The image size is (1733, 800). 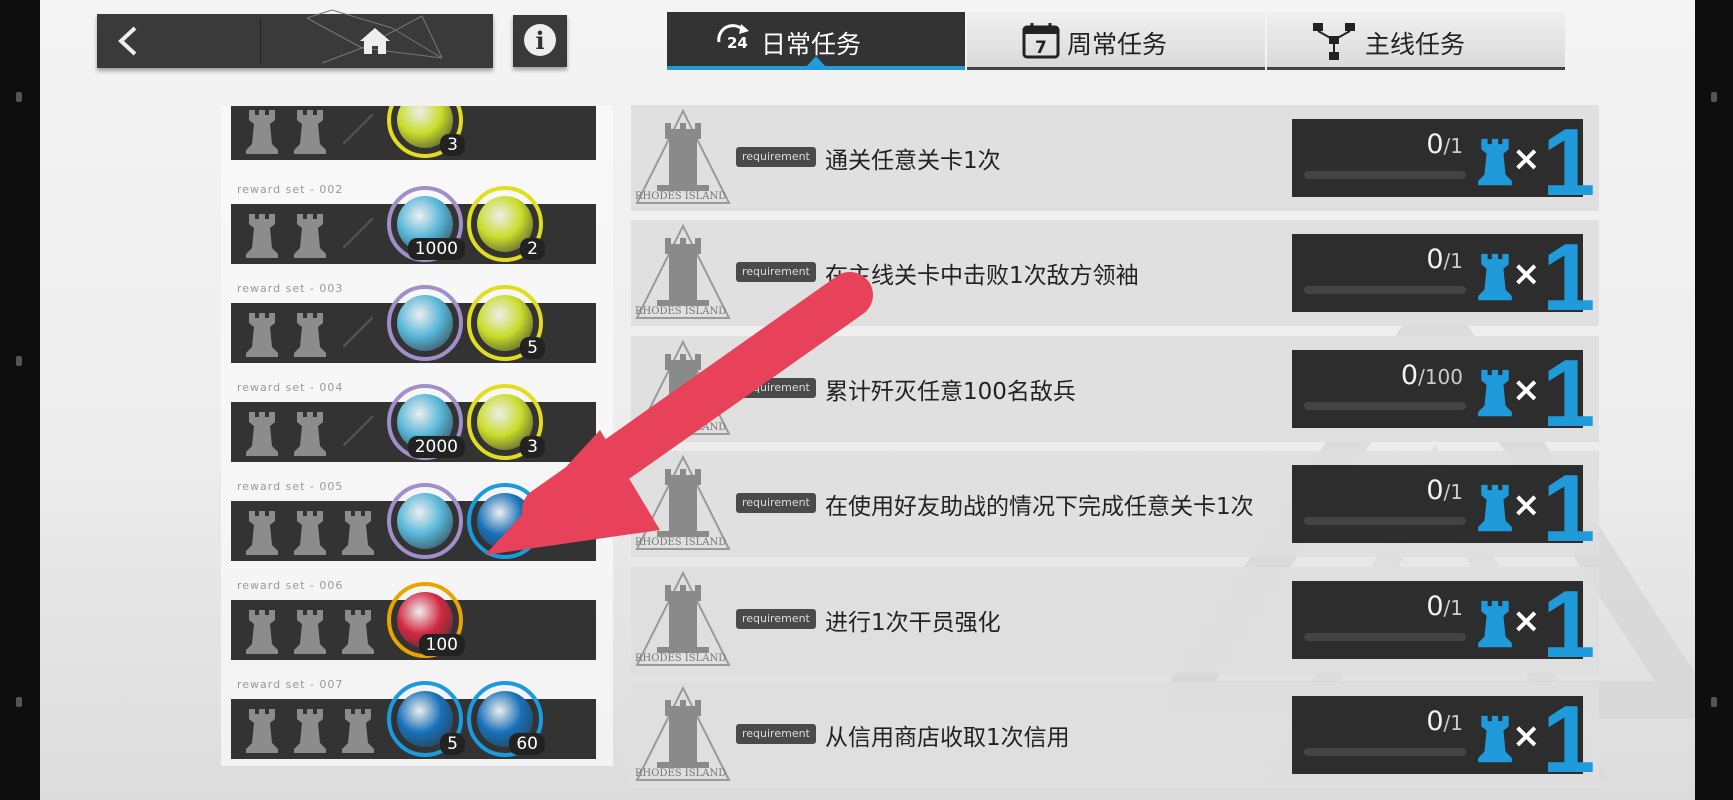 What do you see at coordinates (441, 645) in the screenshot?
I see `reward-quantity: 100` at bounding box center [441, 645].